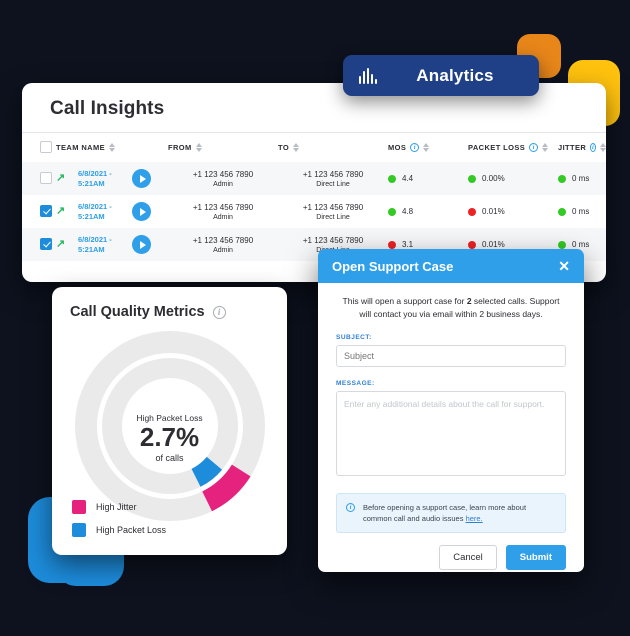  Describe the element at coordinates (451, 433) in the screenshot. I see `message-field` at that location.